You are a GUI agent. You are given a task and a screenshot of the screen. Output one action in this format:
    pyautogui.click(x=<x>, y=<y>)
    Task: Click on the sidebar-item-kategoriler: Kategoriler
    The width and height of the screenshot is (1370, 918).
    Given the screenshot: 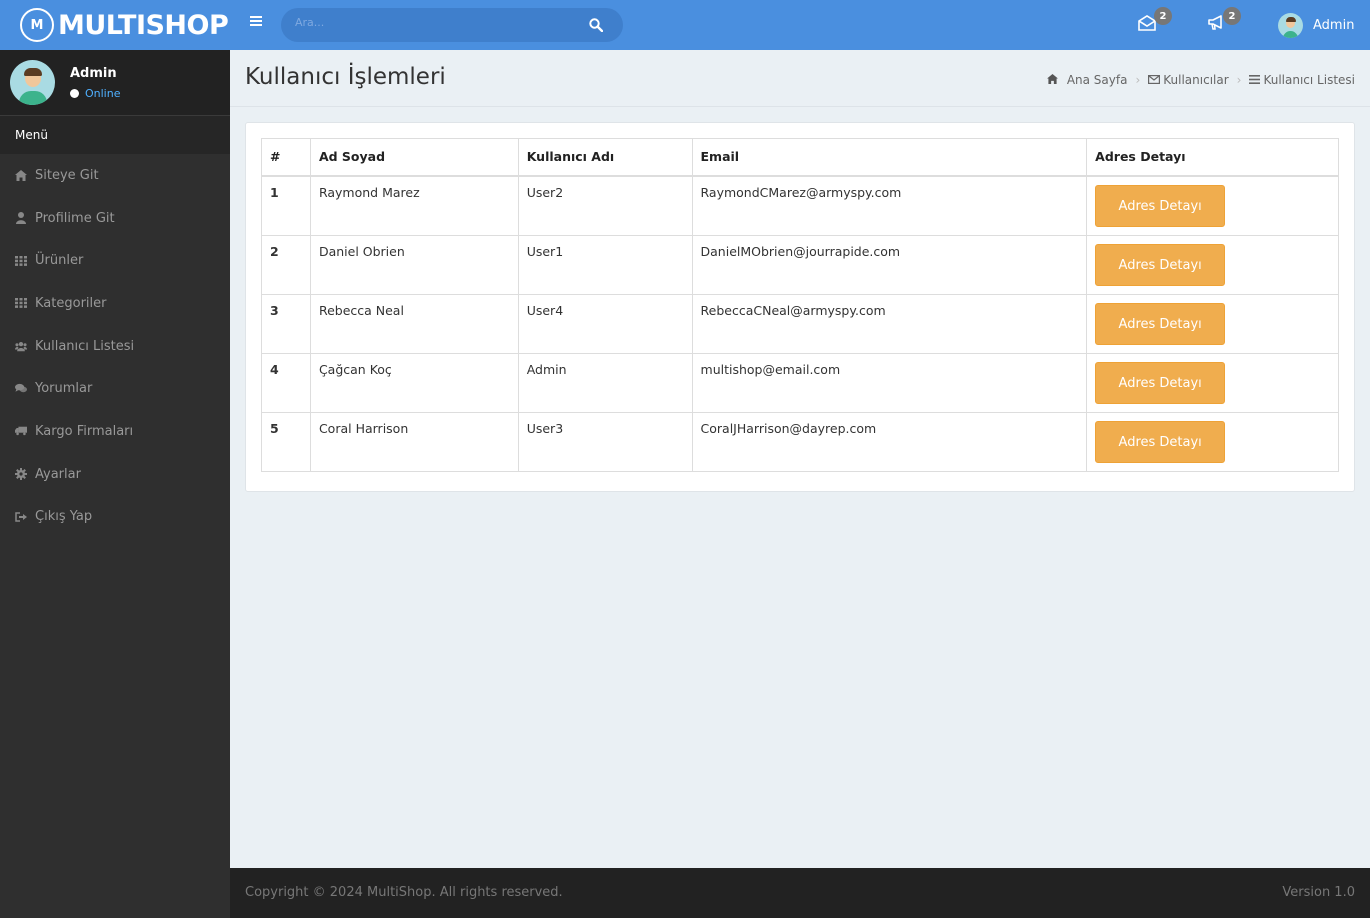 What is the action you would take?
    pyautogui.click(x=115, y=303)
    